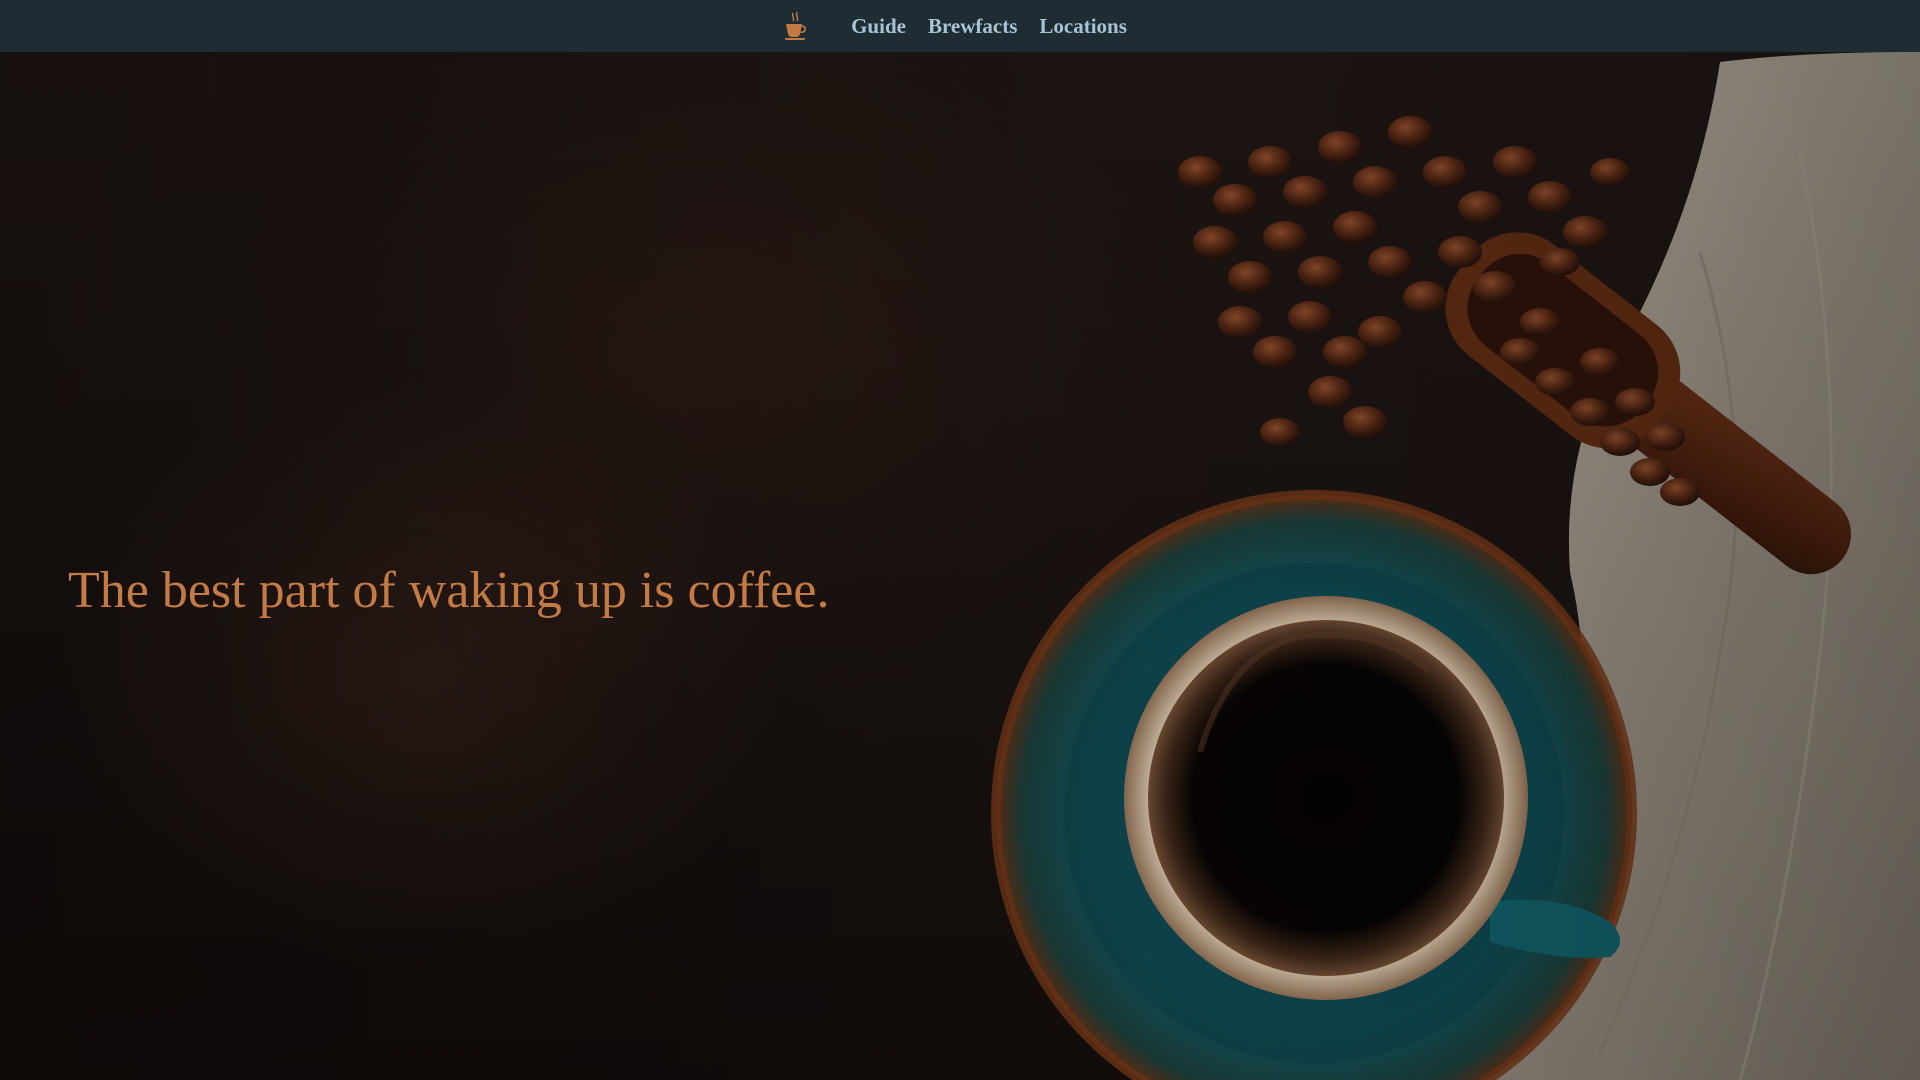 The image size is (1920, 1080). I want to click on nav-link-guide: Guide, so click(878, 26).